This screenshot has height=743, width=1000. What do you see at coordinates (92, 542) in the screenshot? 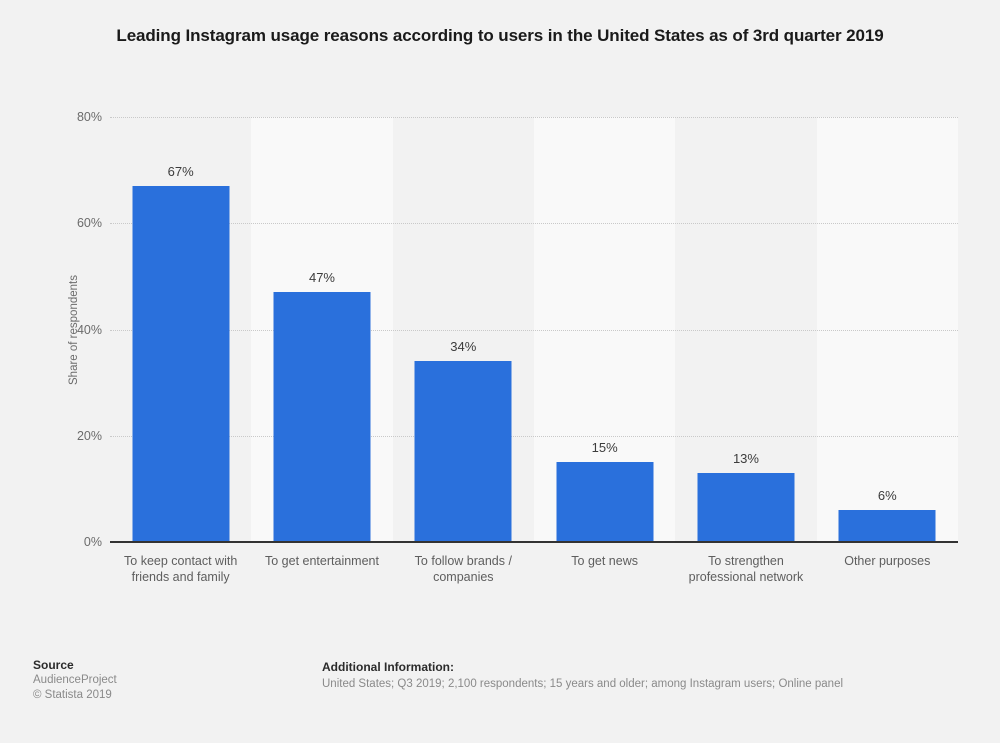
I see `y-tick-0: 0%` at bounding box center [92, 542].